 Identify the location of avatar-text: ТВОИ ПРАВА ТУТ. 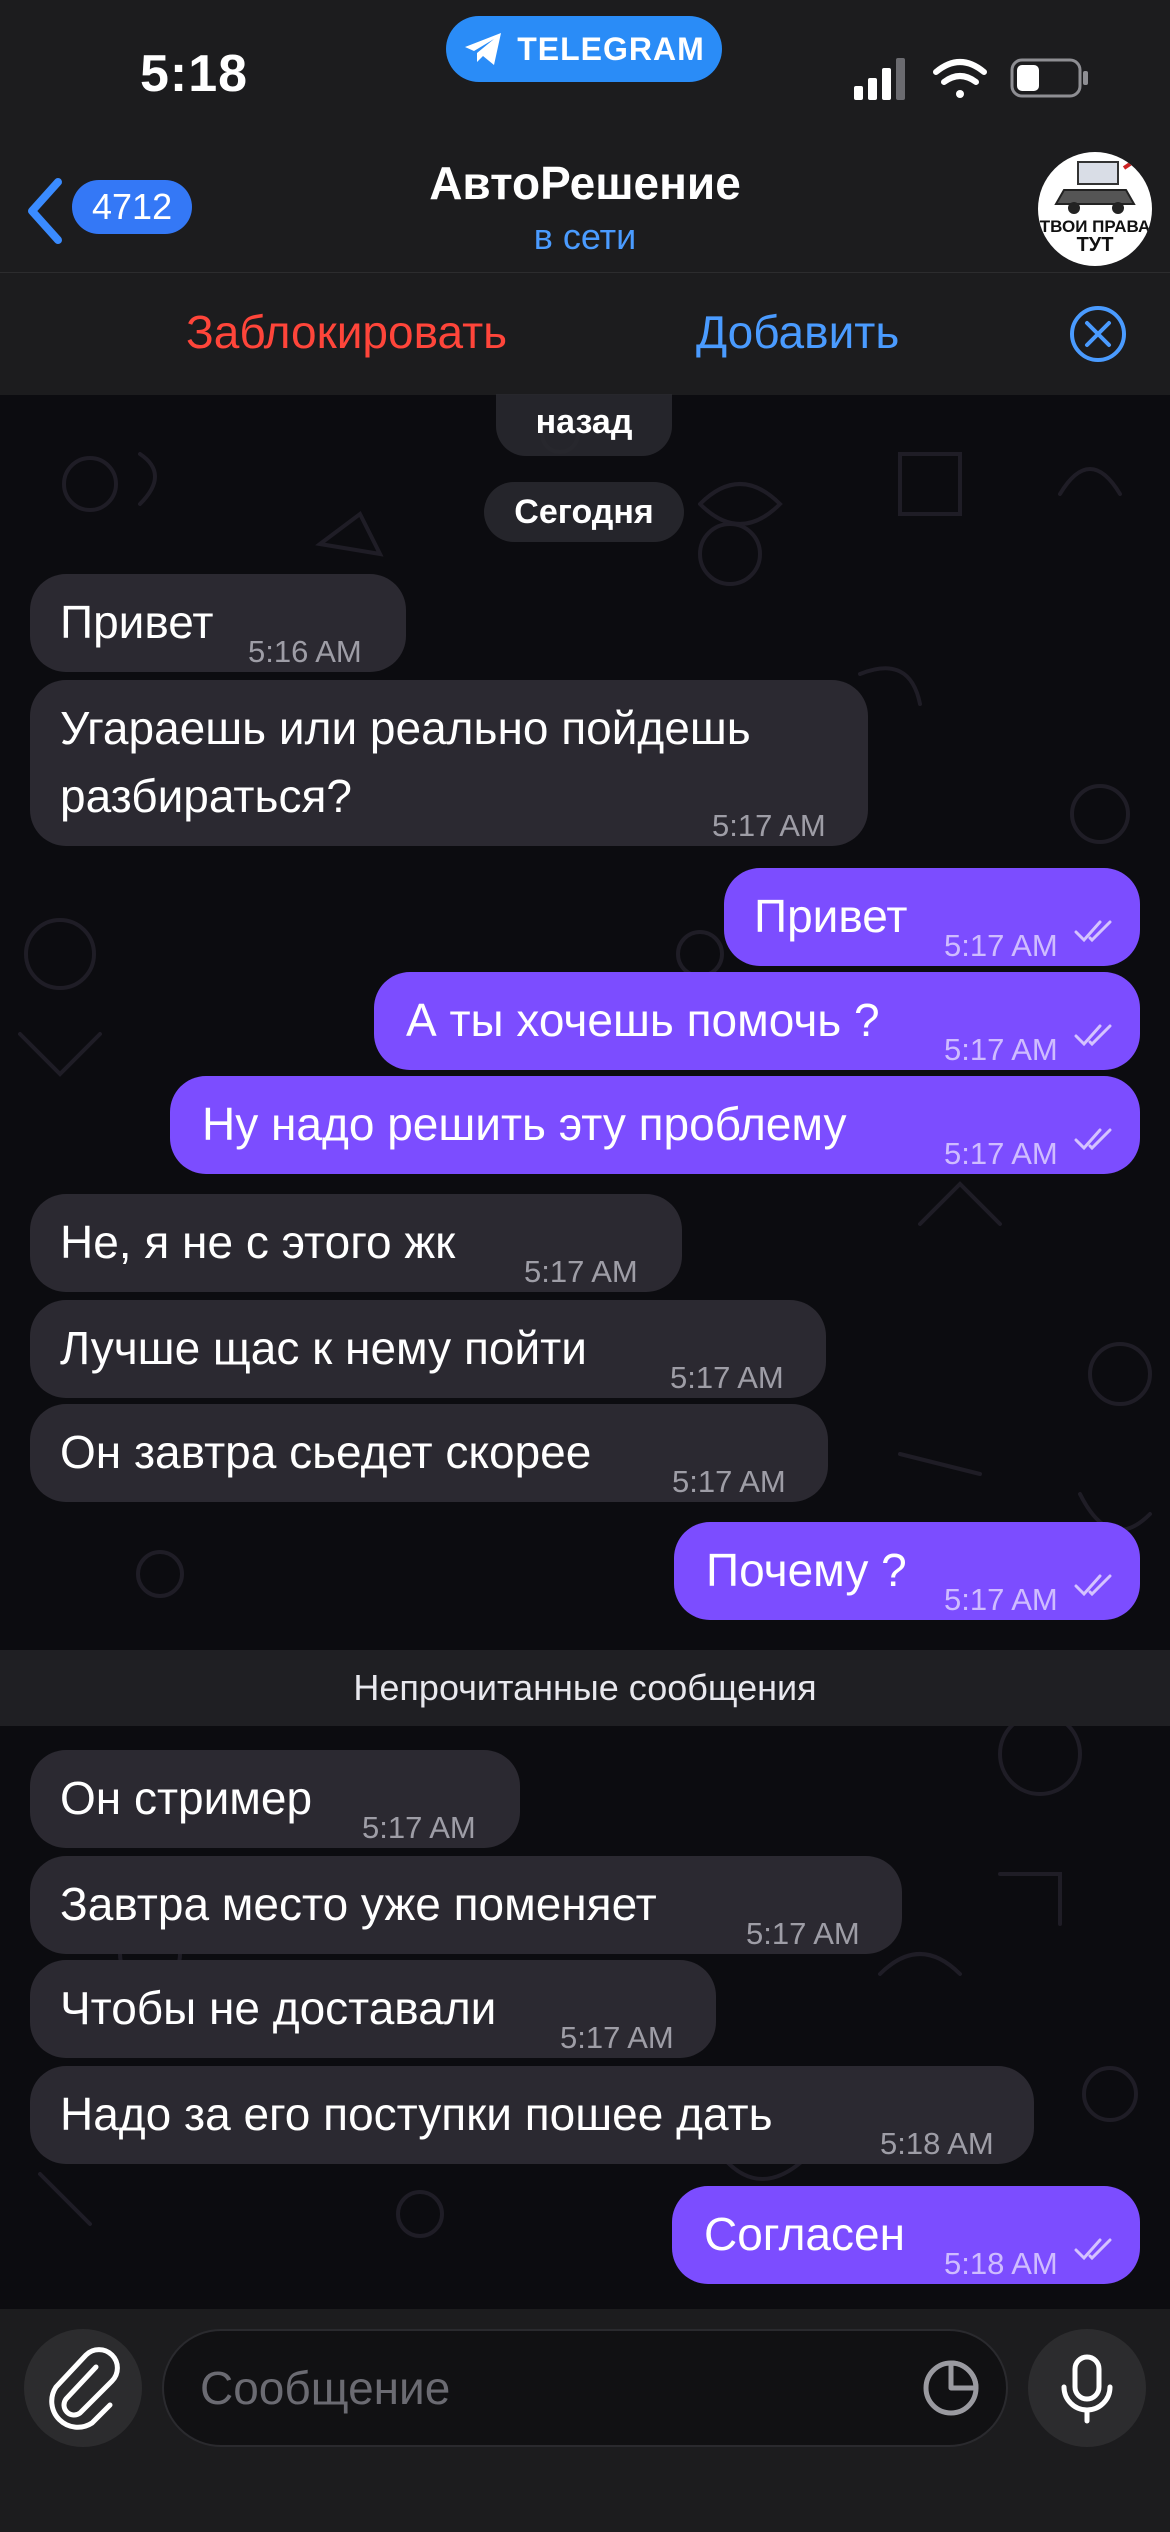
(1095, 236).